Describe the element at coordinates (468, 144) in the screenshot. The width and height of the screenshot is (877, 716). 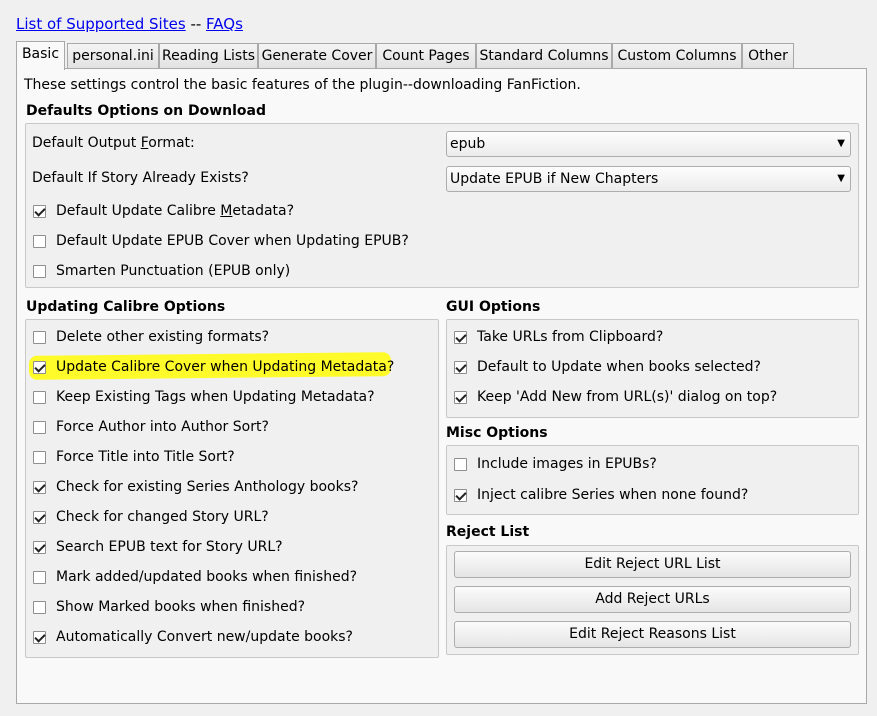
I see `output-format-value: epub` at that location.